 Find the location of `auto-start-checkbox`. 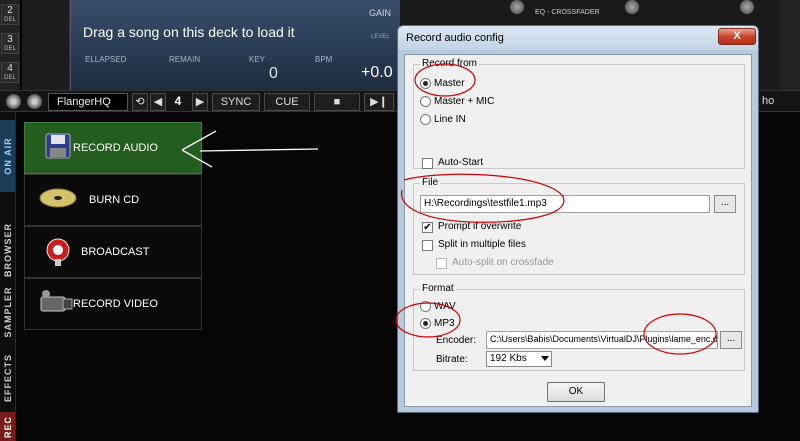

auto-start-checkbox is located at coordinates (427, 163).